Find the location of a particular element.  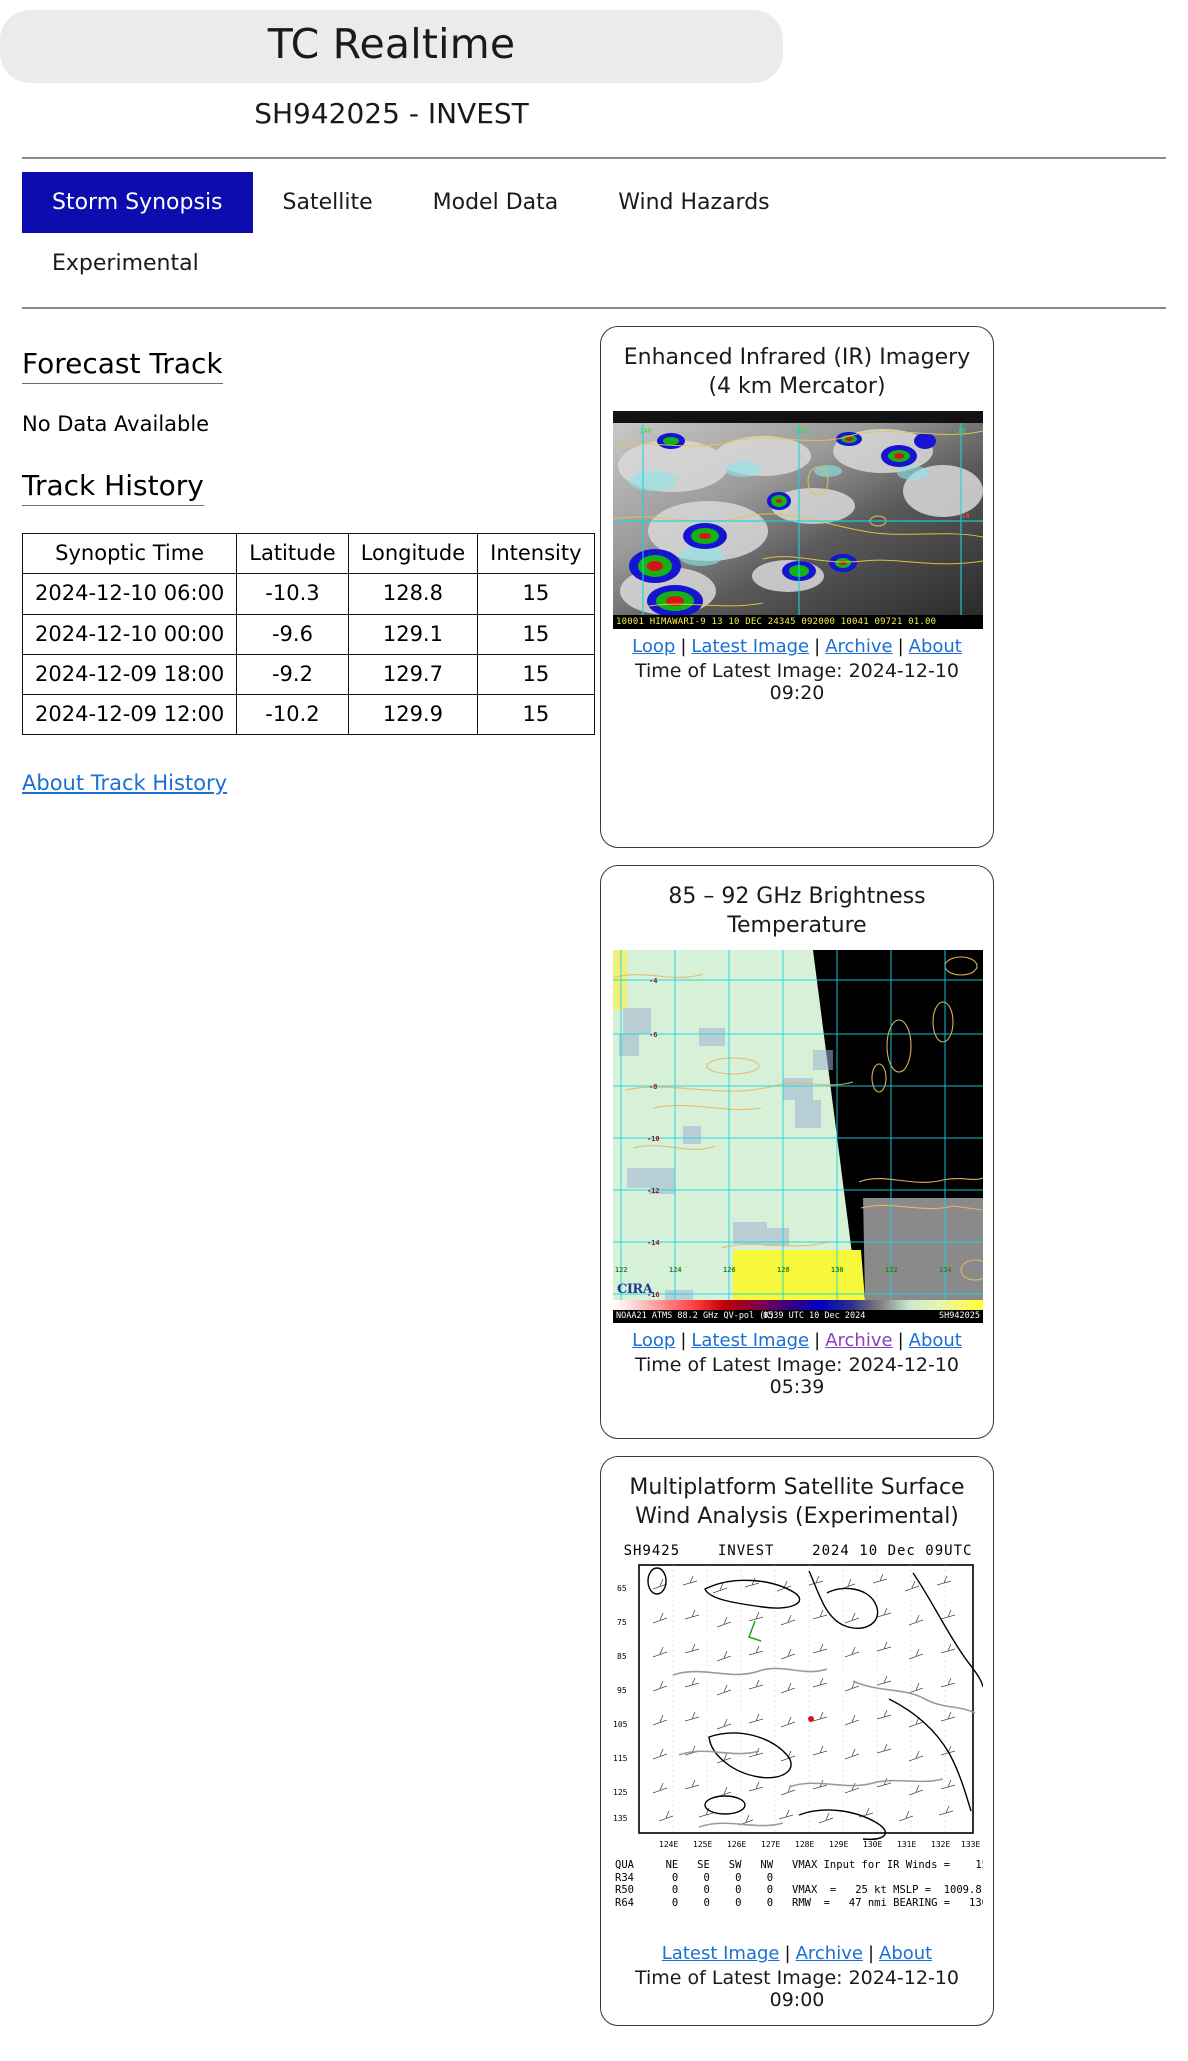

svg-text: 130 is located at coordinates (837, 1270).